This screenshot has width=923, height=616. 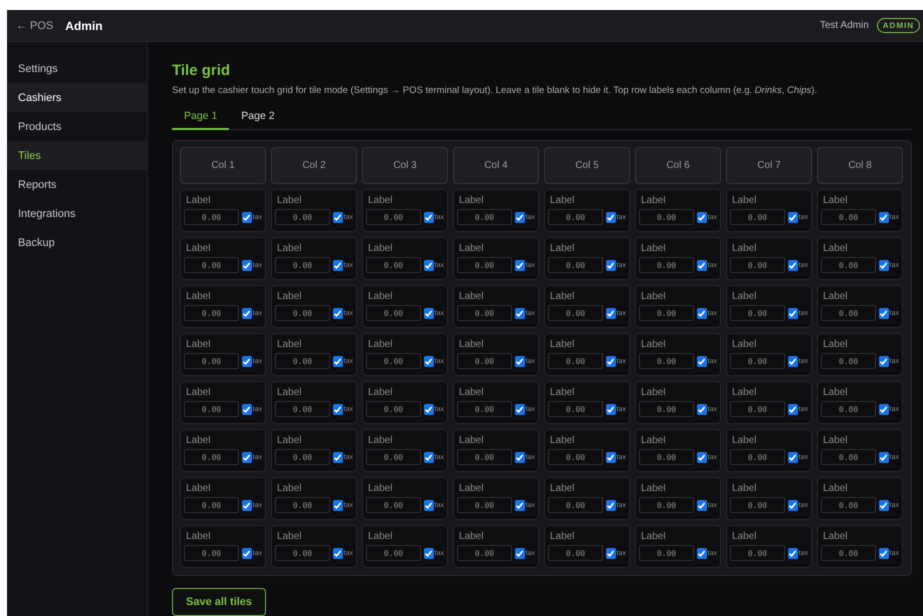 I want to click on column-label-field: Col 7, so click(x=769, y=165).